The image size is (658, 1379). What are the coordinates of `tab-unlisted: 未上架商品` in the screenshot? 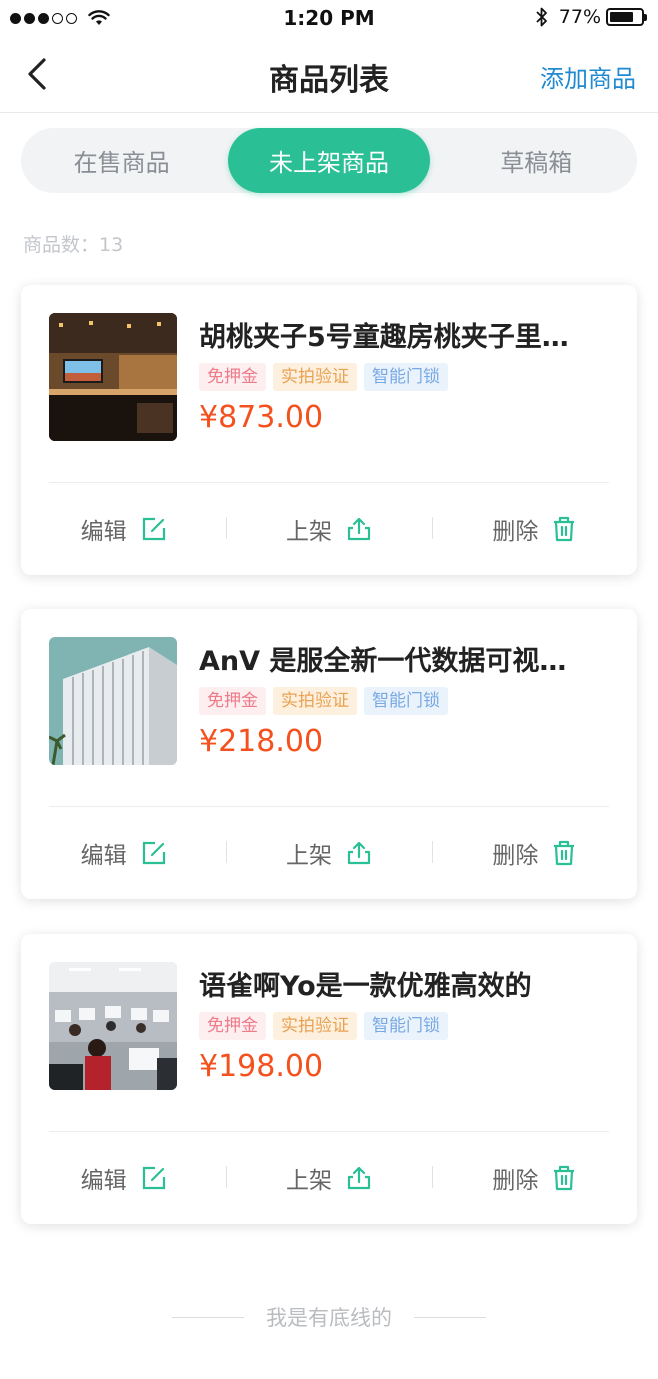 It's located at (329, 160).